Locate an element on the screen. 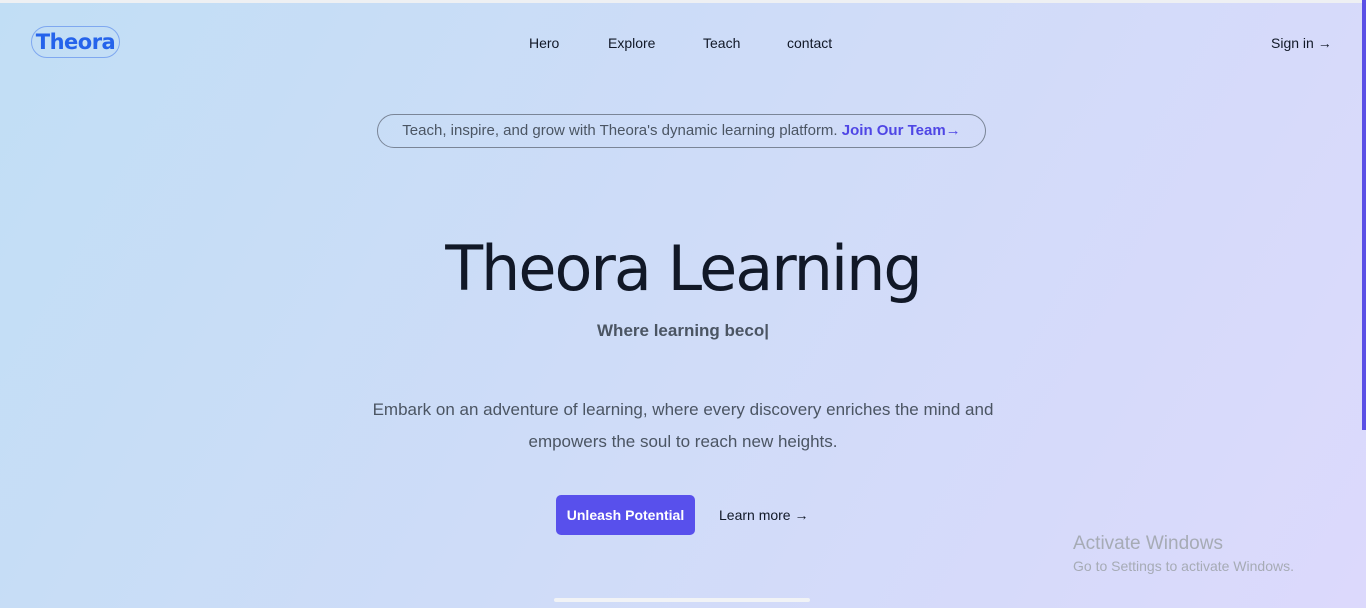 Image resolution: width=1366 pixels, height=608 pixels. learn-more-link: Learn more → is located at coordinates (763, 515).